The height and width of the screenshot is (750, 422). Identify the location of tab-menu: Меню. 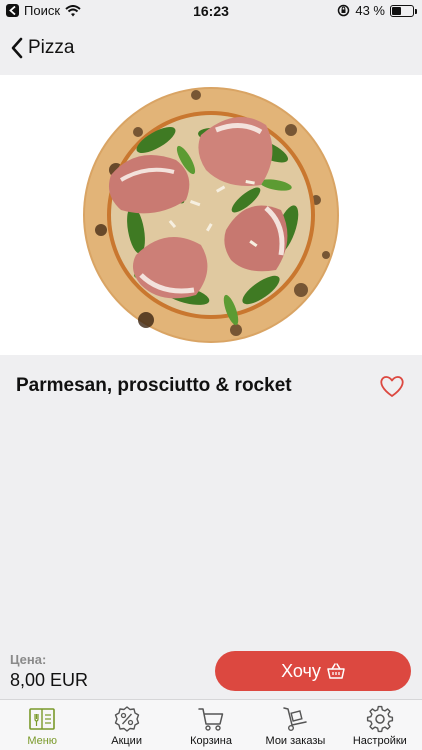
(42, 725).